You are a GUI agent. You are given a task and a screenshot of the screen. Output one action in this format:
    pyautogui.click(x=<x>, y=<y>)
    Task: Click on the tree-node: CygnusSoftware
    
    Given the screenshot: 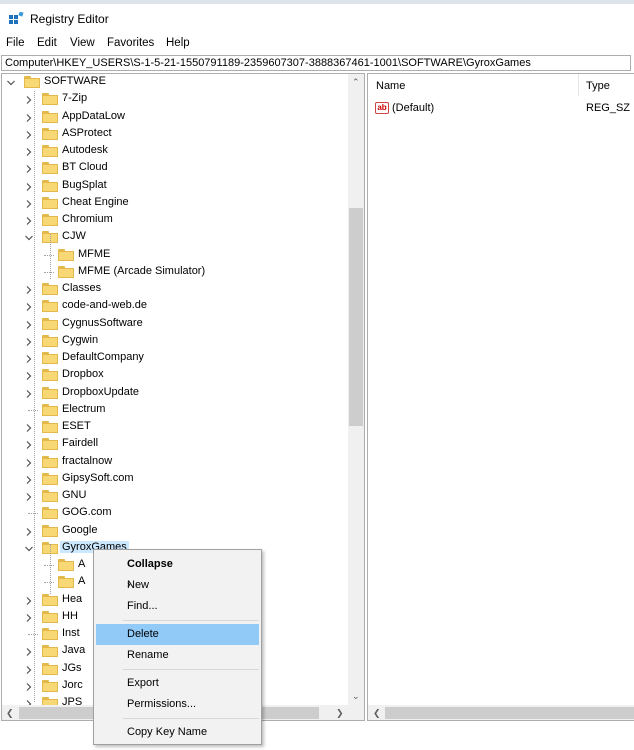 What is the action you would take?
    pyautogui.click(x=174, y=324)
    